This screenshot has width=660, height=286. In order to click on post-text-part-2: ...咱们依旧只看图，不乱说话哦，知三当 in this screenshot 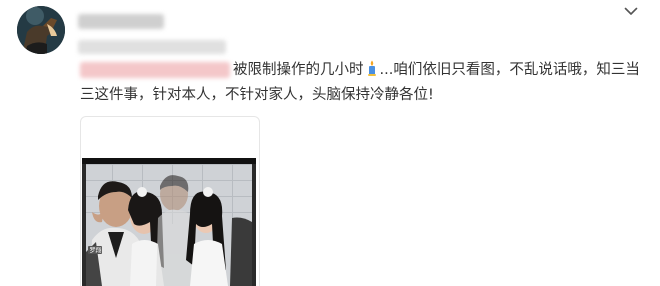, I will do `click(509, 70)`.